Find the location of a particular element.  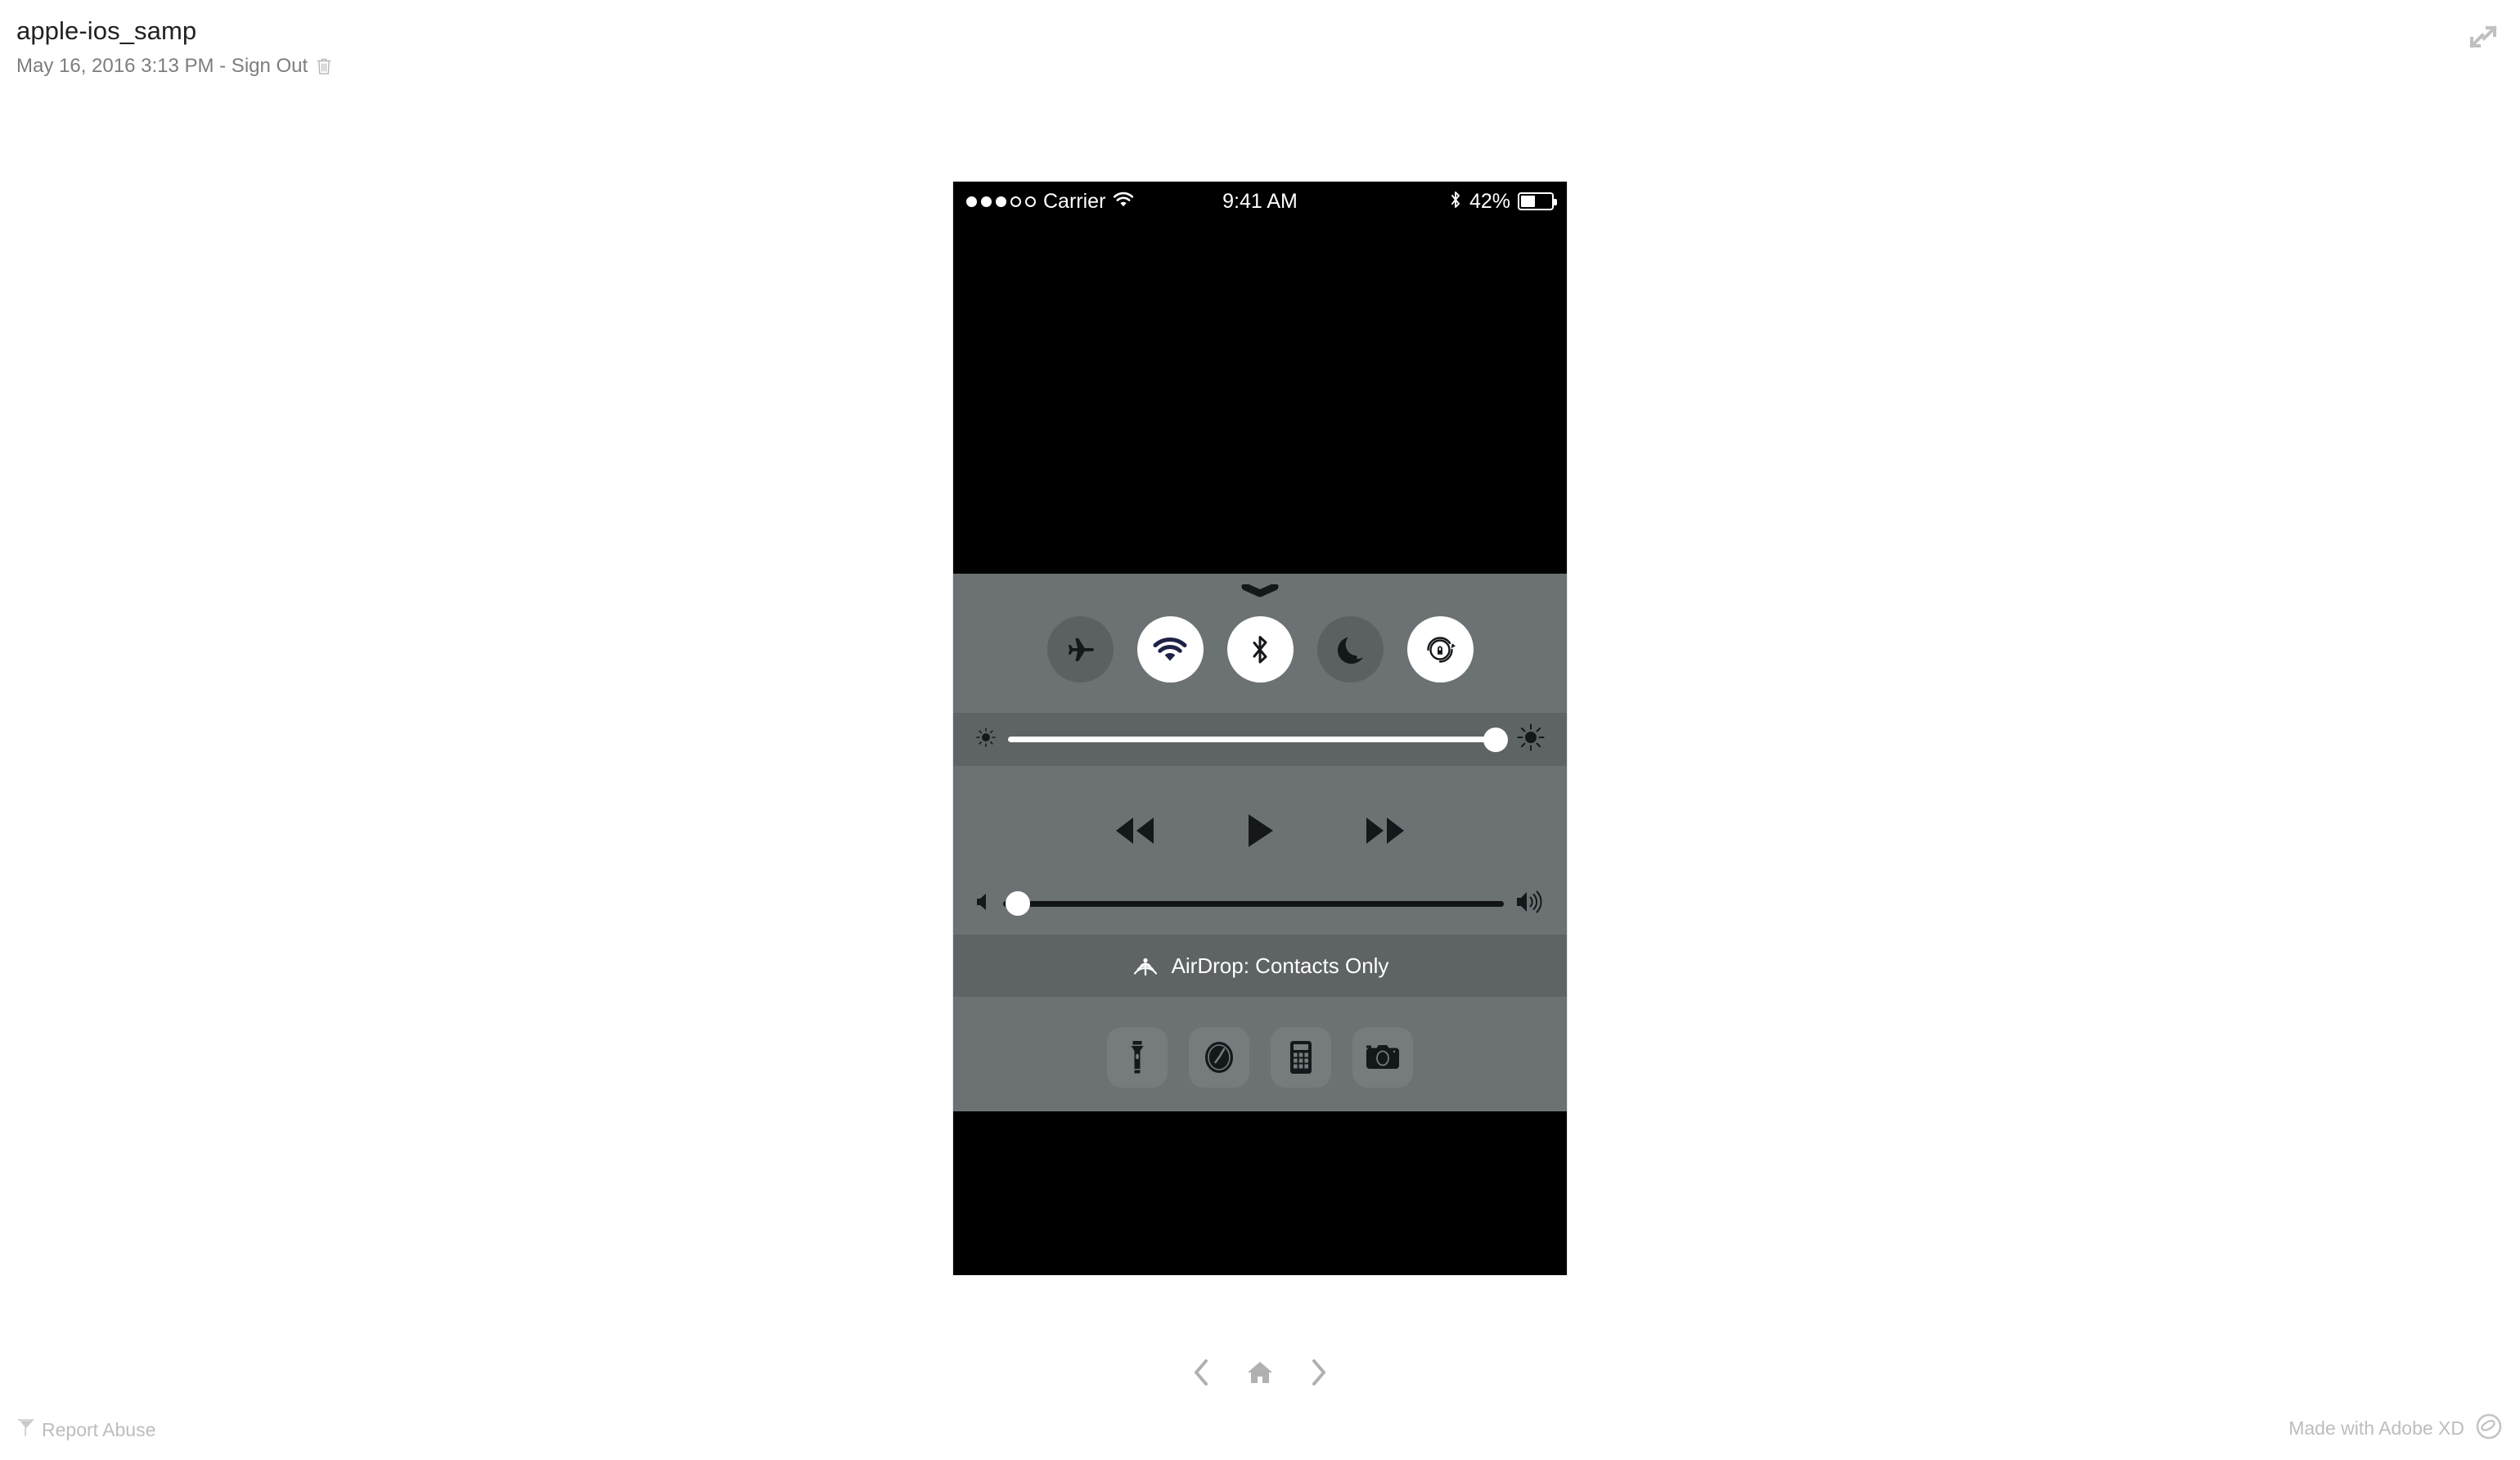

airdrop-button: AirDrop: Contacts Only is located at coordinates (1260, 966).